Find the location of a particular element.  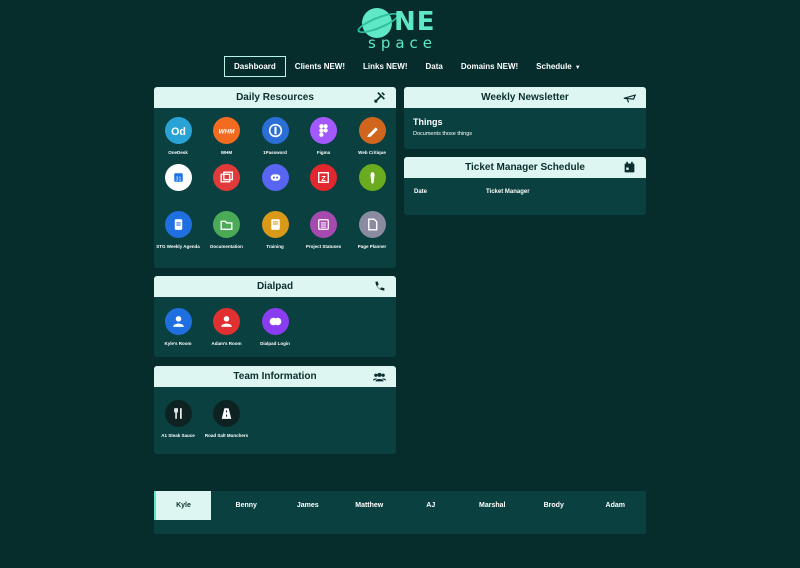

resource-tile: 31 is located at coordinates (178, 180).